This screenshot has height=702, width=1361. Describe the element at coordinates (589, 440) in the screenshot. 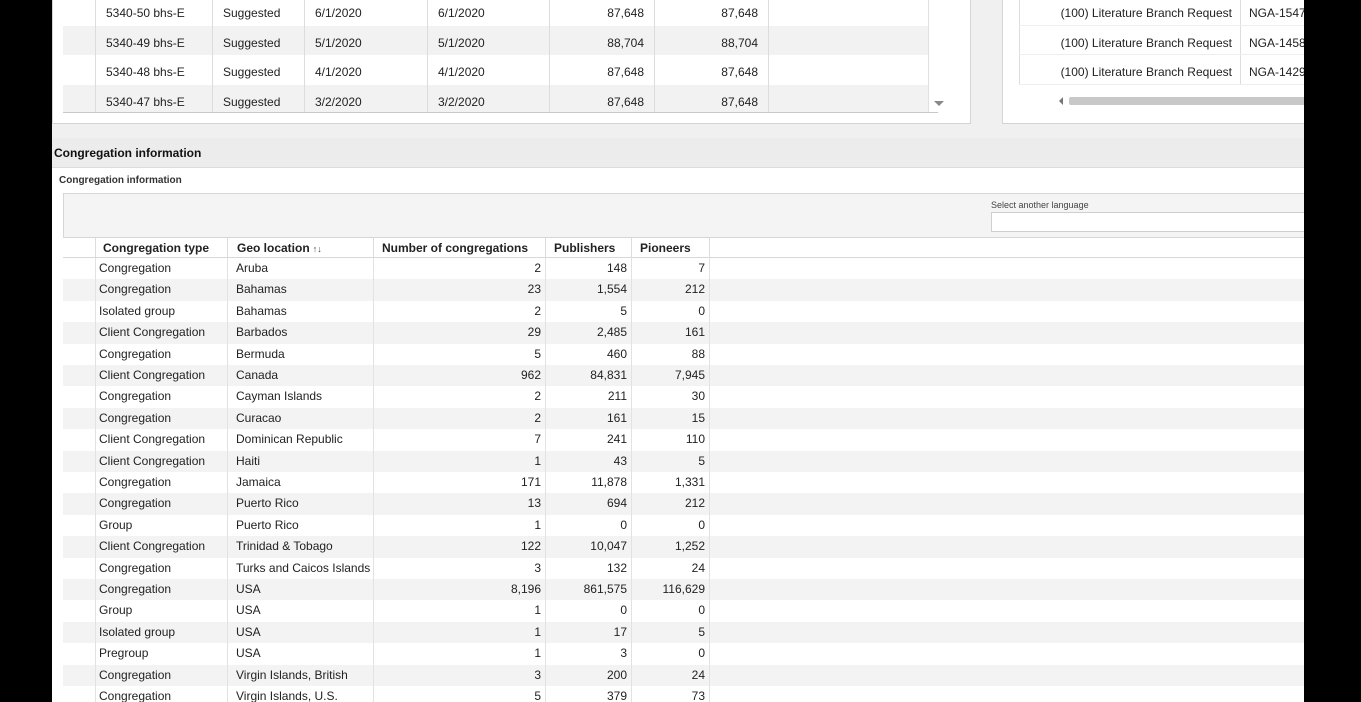

I see `cell-publishers: 241` at that location.